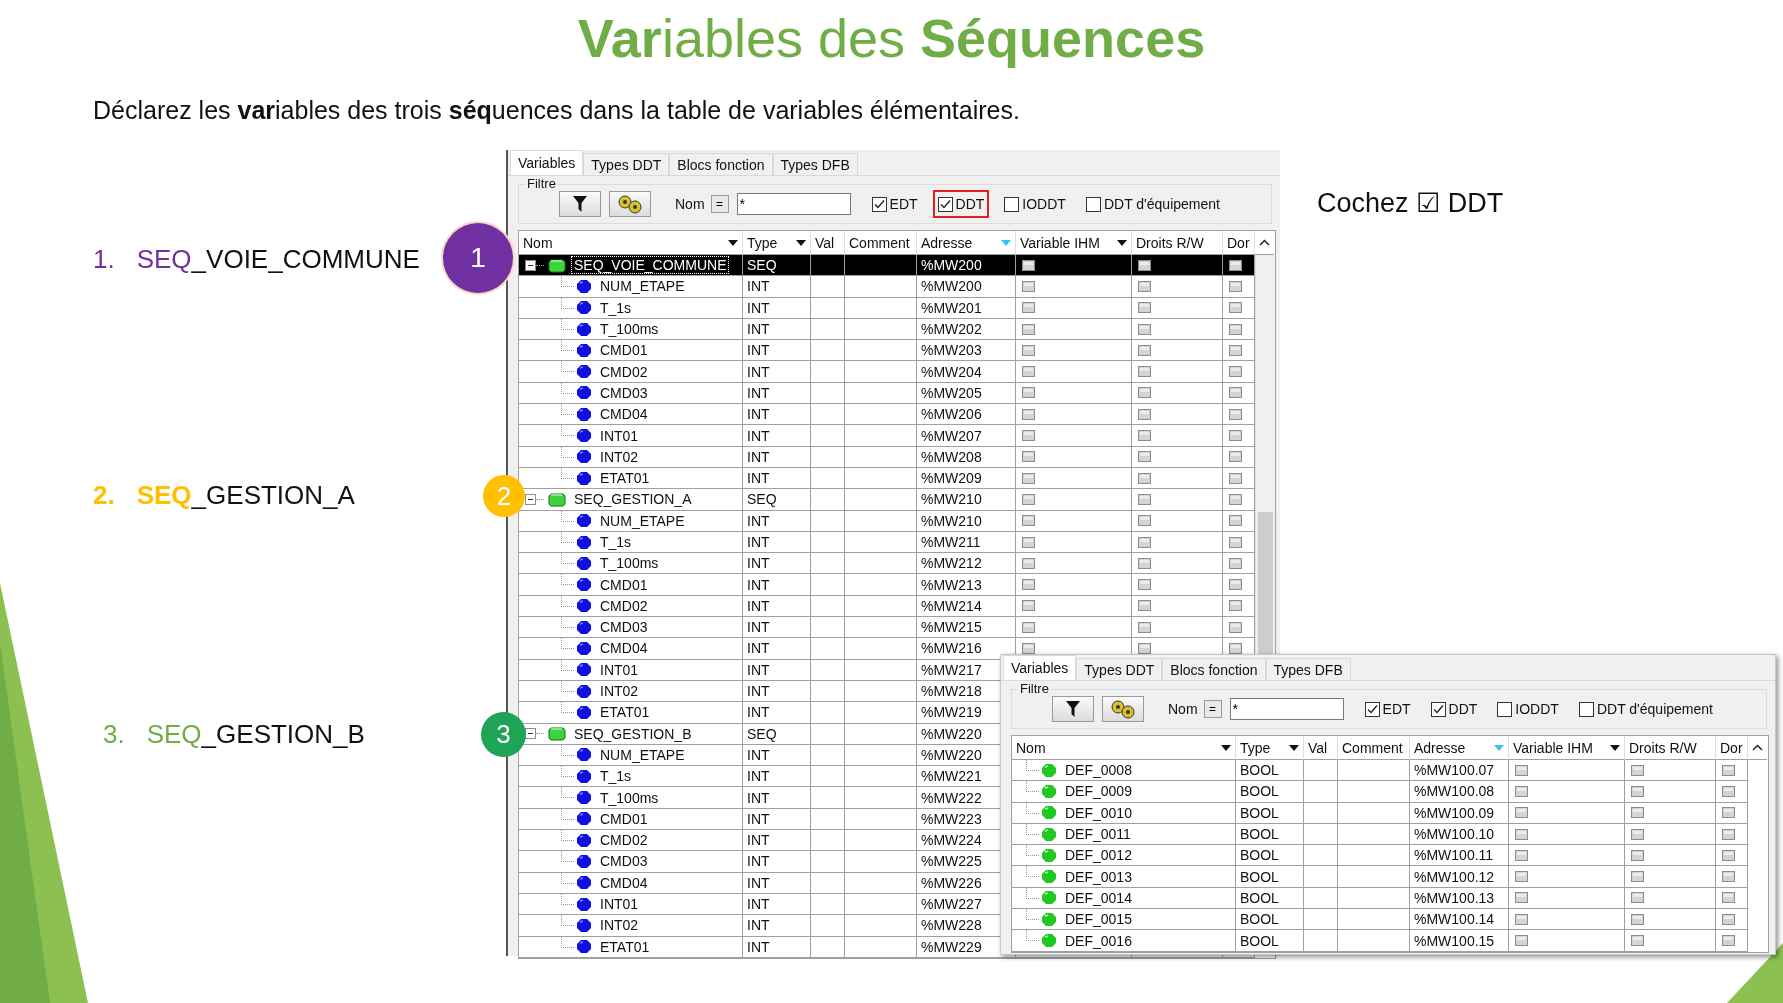 This screenshot has height=1003, width=1783. What do you see at coordinates (104, 495) in the screenshot?
I see `list-number: 2.` at bounding box center [104, 495].